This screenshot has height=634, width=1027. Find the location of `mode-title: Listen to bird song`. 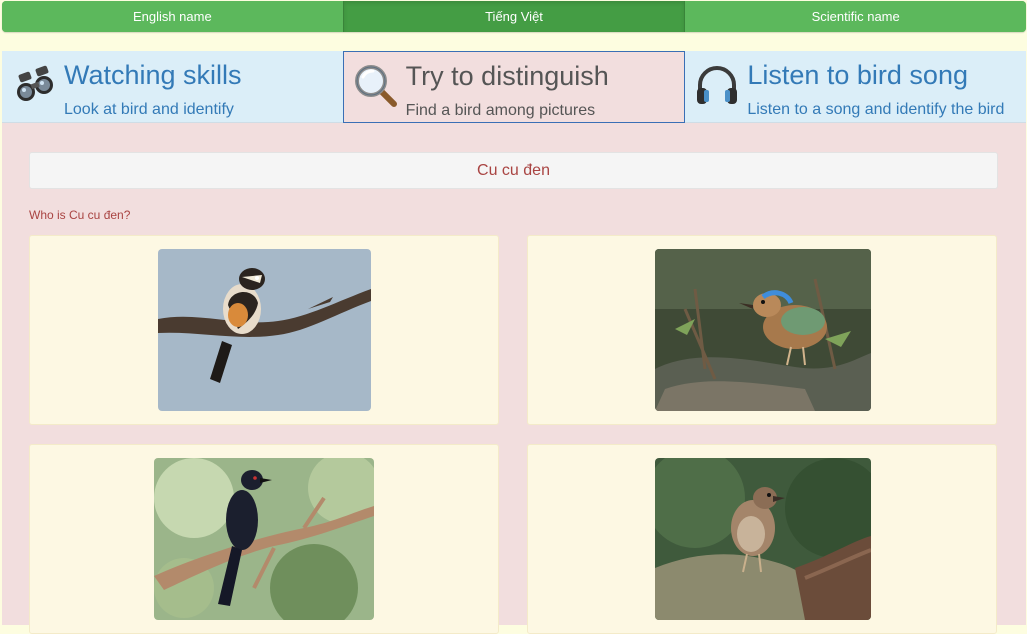

mode-title: Listen to bird song is located at coordinates (857, 75).